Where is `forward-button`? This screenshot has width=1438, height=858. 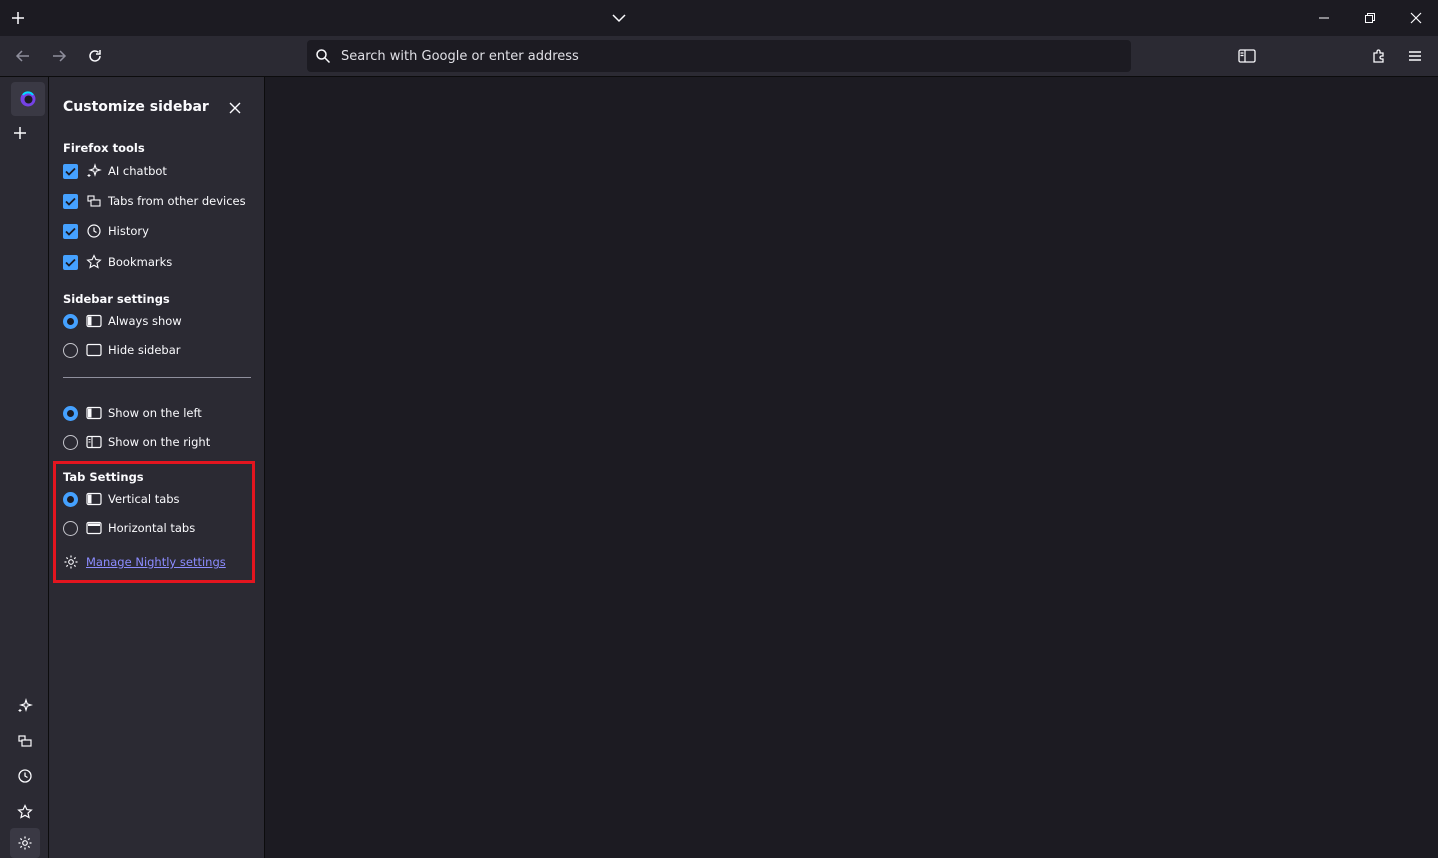
forward-button is located at coordinates (59, 56).